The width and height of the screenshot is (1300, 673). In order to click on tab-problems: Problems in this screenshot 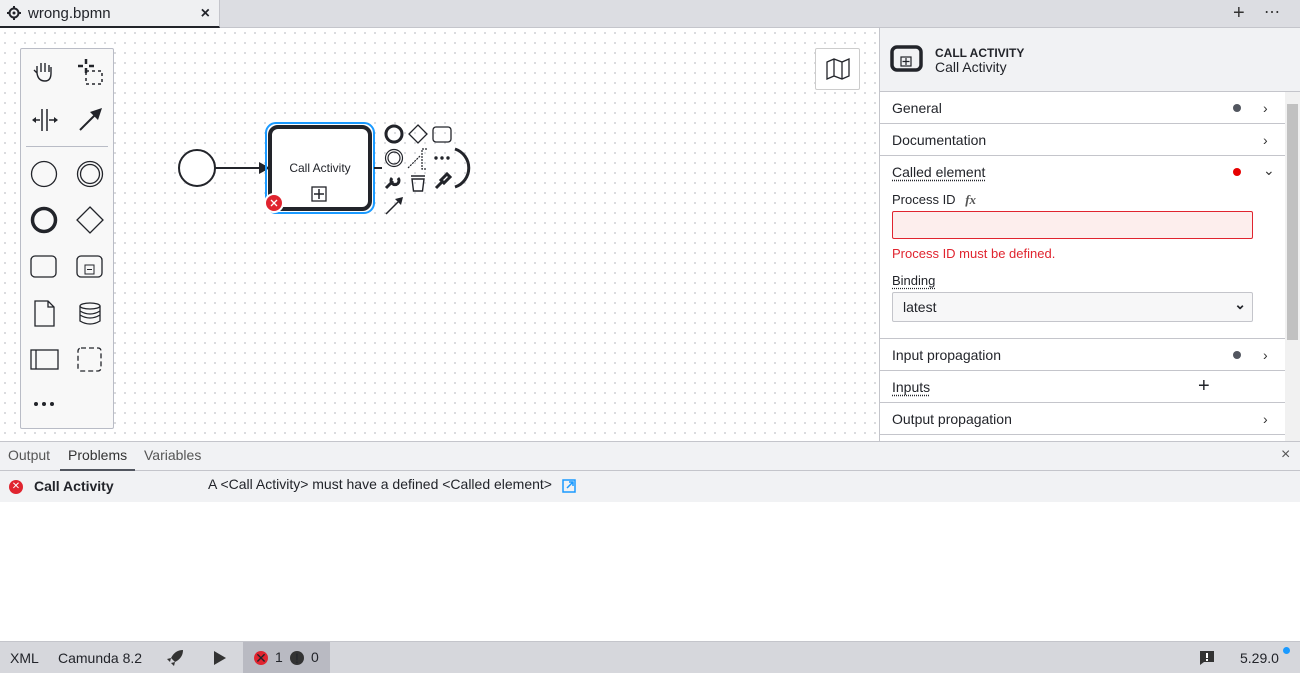, I will do `click(98, 459)`.